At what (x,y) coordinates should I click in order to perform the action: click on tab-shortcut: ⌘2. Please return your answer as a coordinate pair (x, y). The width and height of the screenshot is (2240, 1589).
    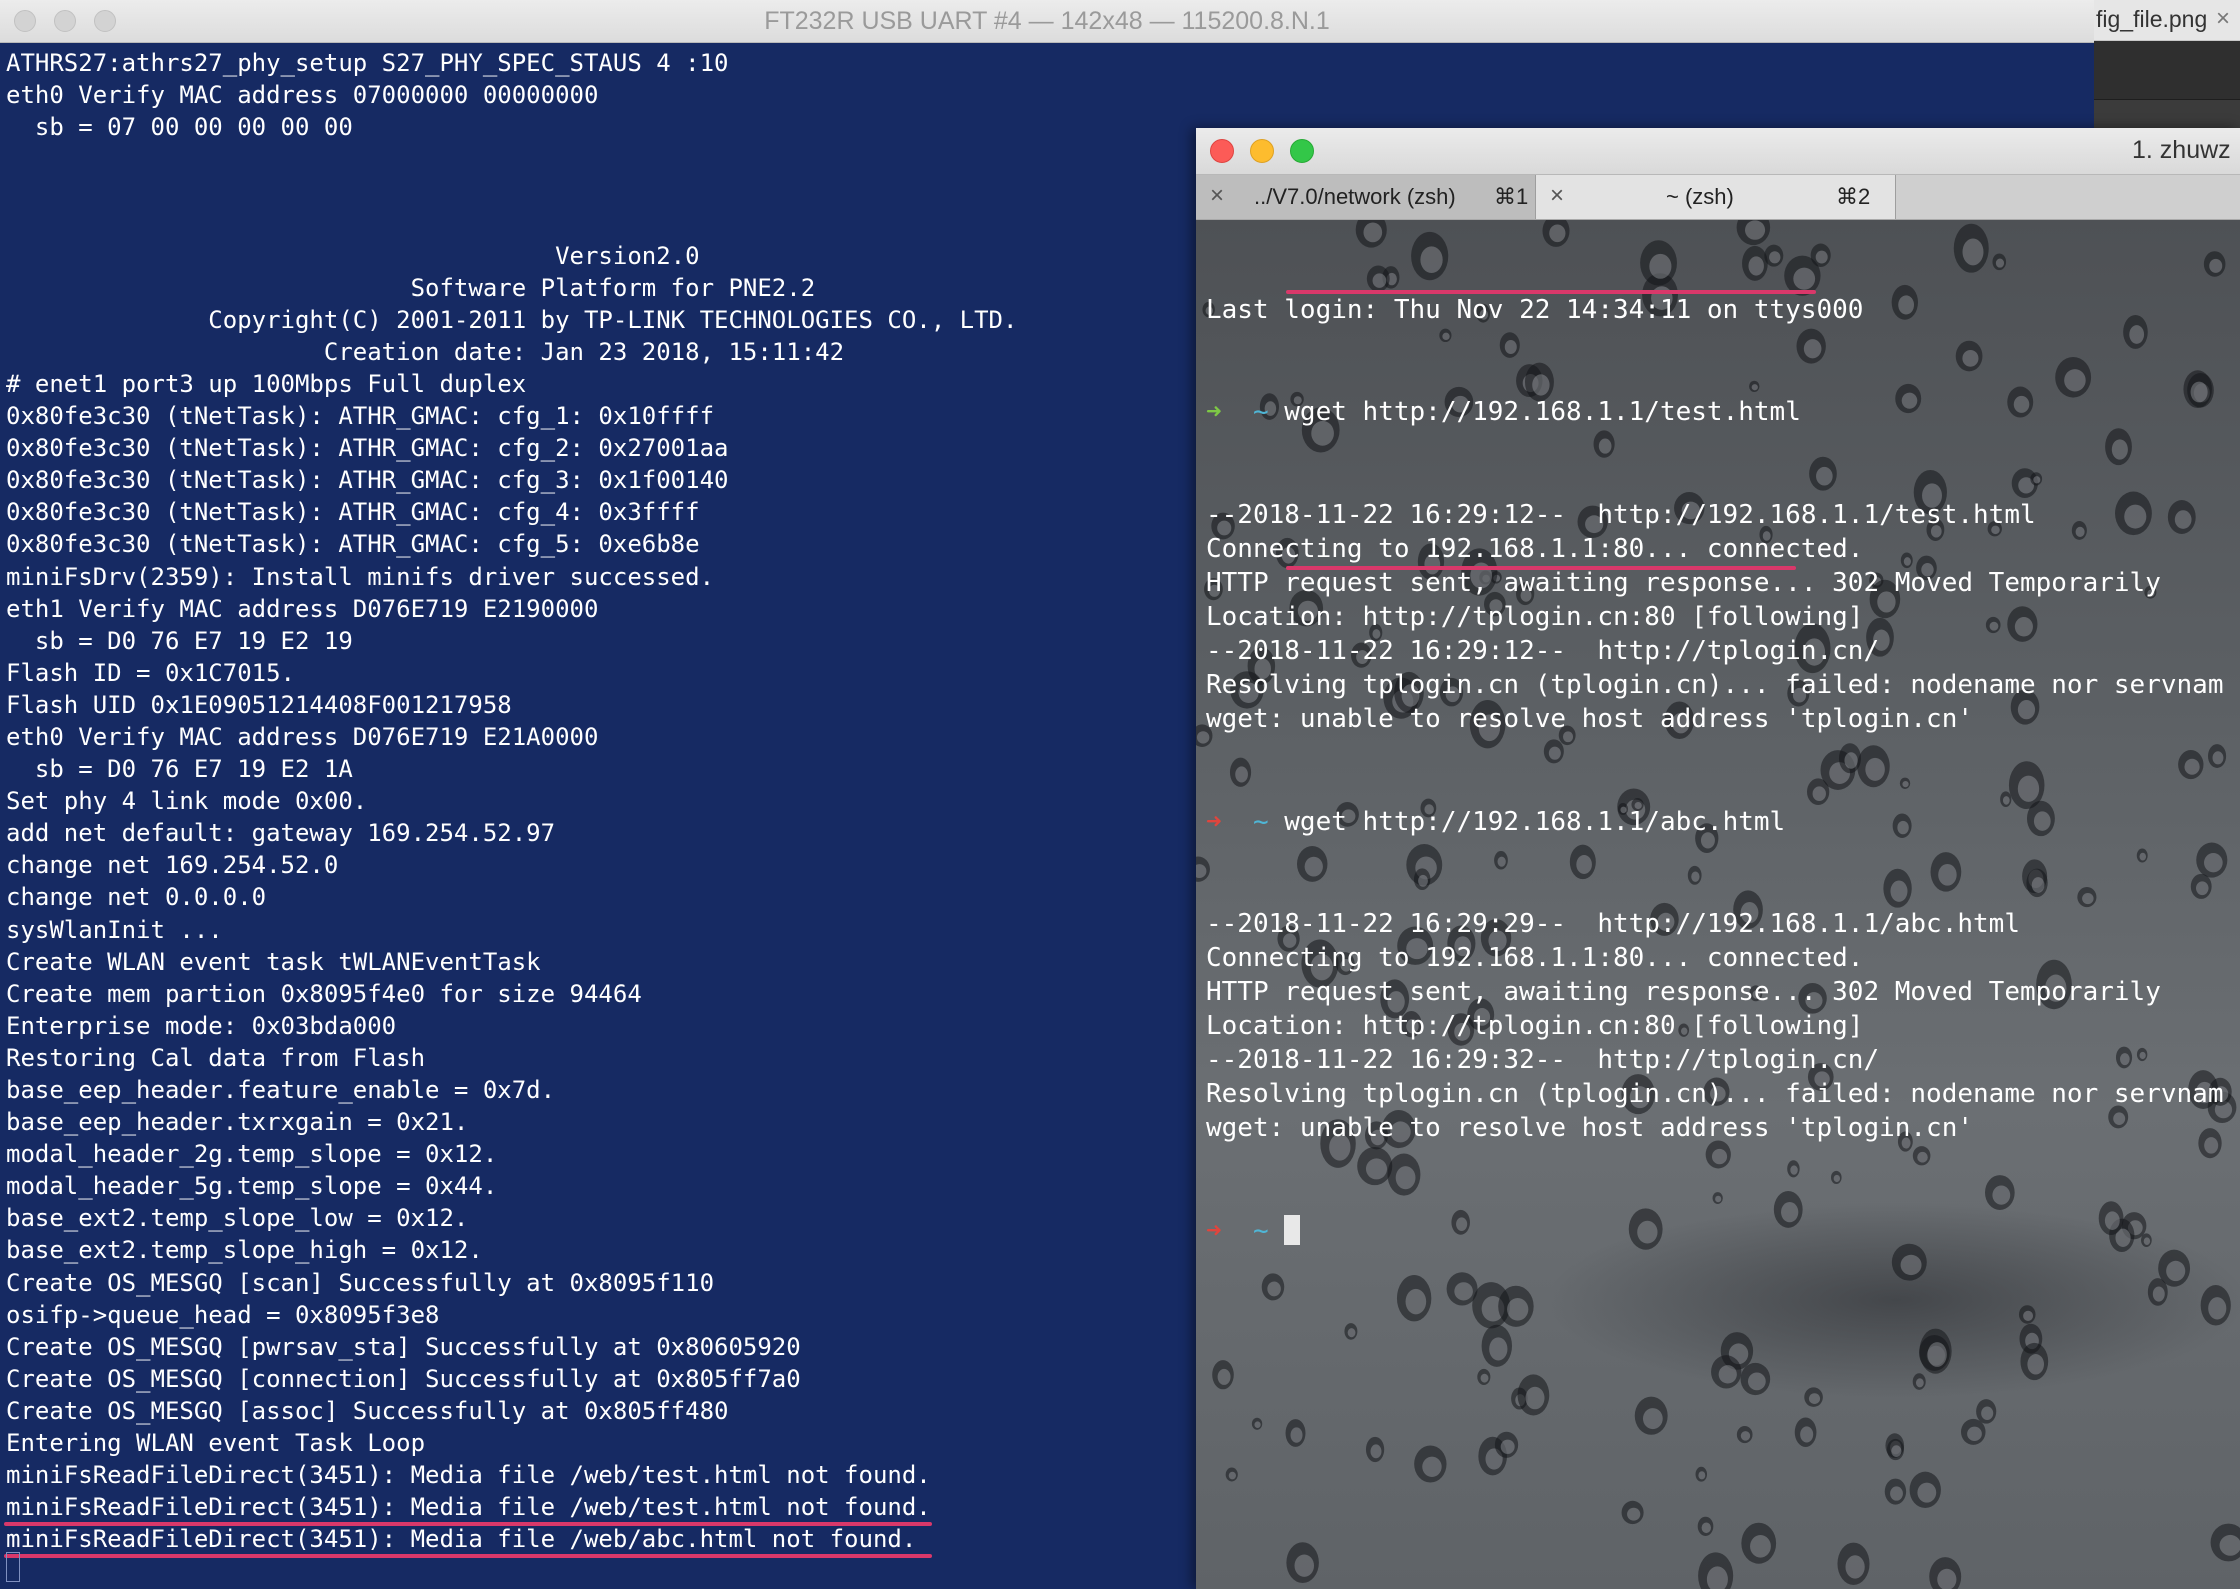
    Looking at the image, I should click on (1853, 196).